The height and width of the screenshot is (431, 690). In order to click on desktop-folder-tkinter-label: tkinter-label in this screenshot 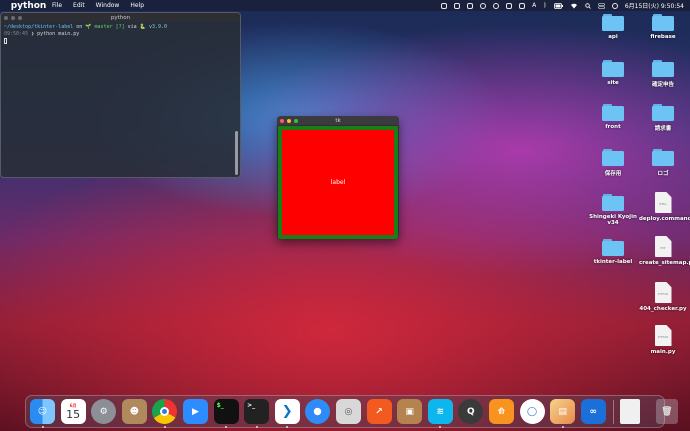, I will do `click(613, 252)`.